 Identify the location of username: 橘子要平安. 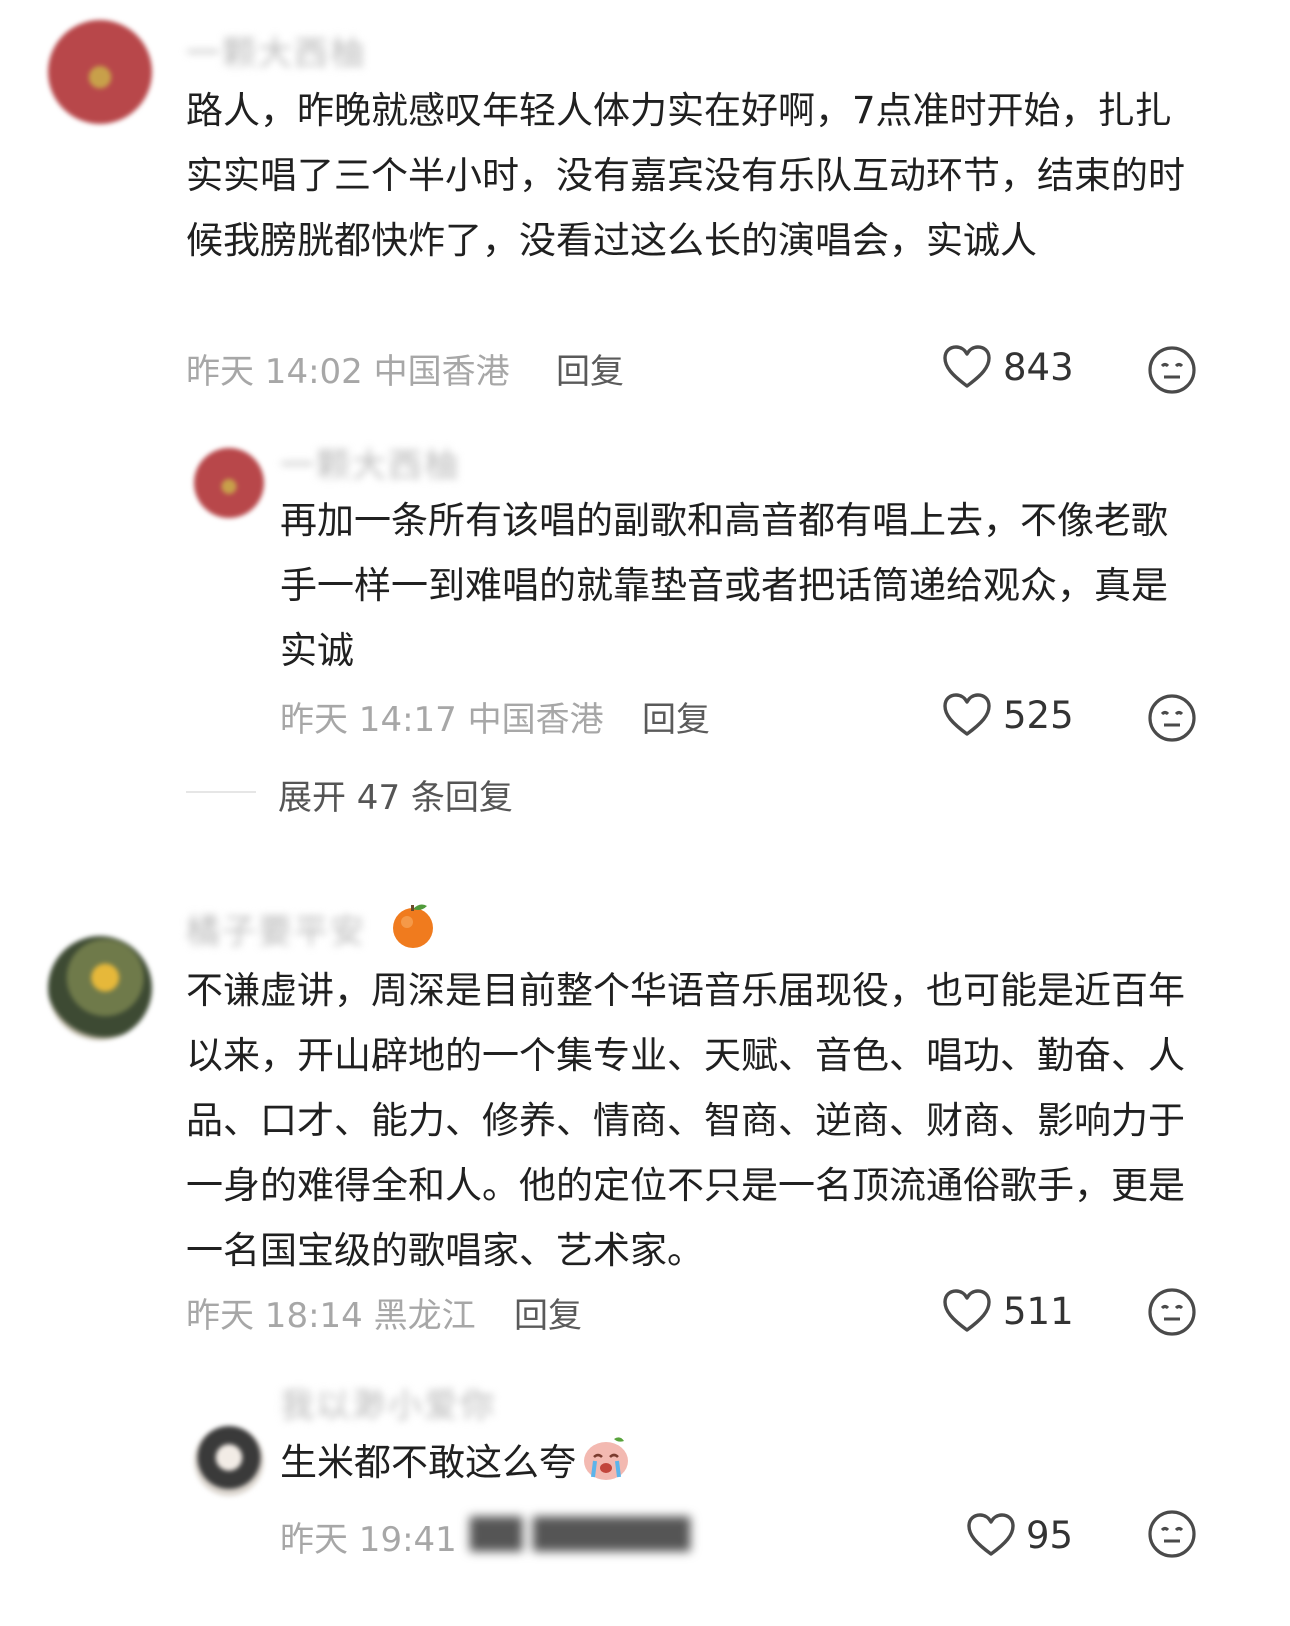
(276, 928).